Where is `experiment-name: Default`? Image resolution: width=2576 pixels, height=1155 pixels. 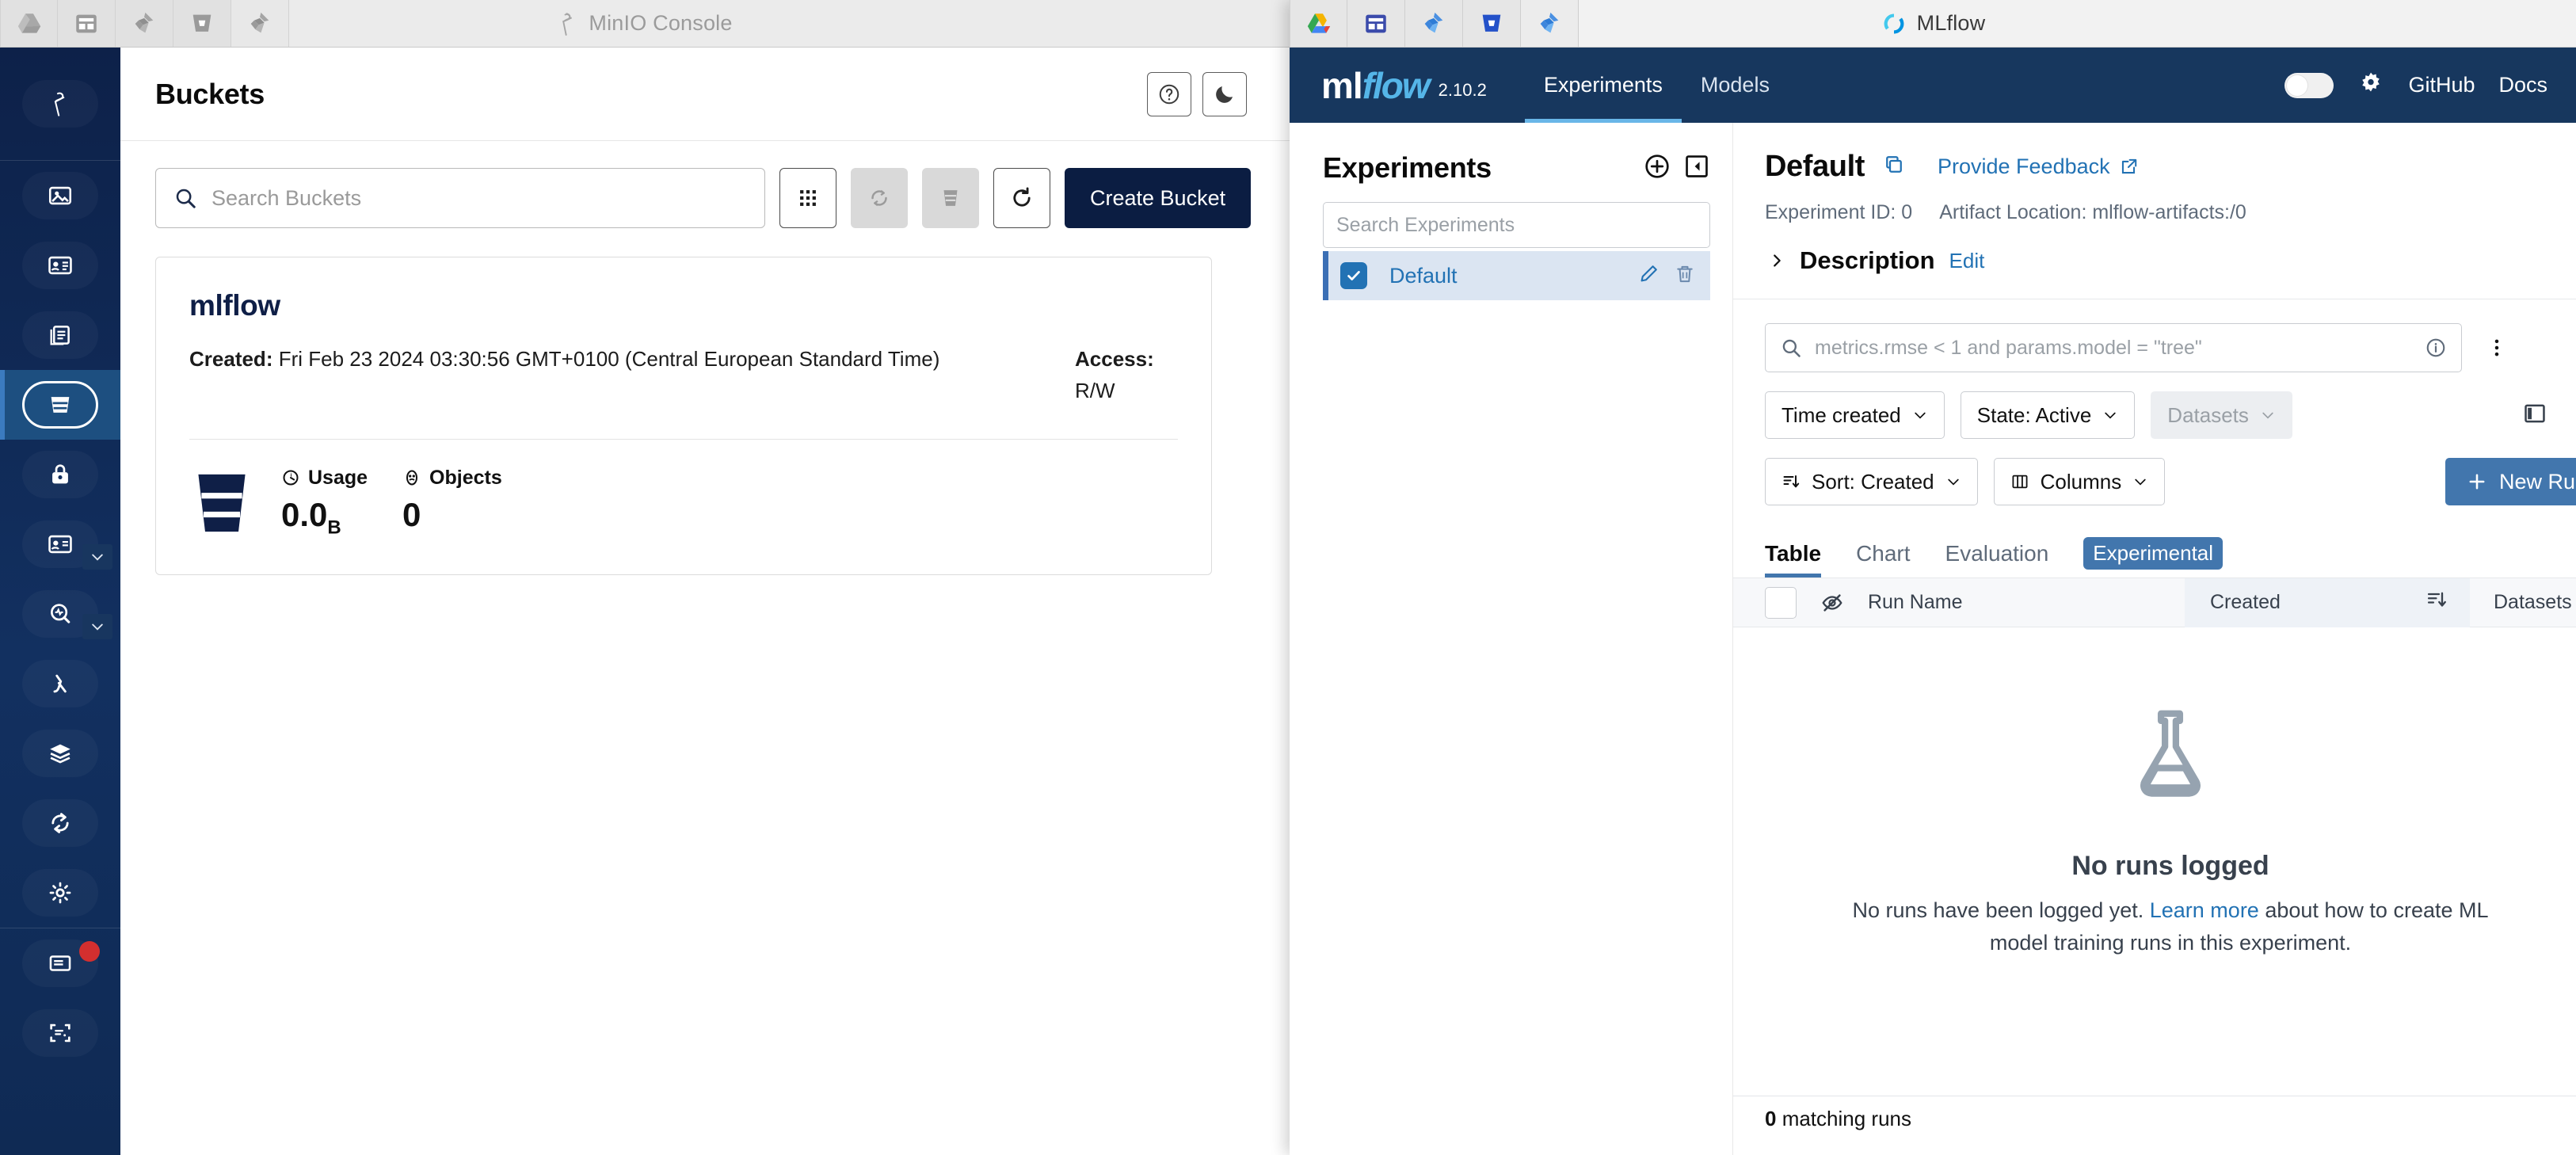
experiment-name: Default is located at coordinates (1423, 276).